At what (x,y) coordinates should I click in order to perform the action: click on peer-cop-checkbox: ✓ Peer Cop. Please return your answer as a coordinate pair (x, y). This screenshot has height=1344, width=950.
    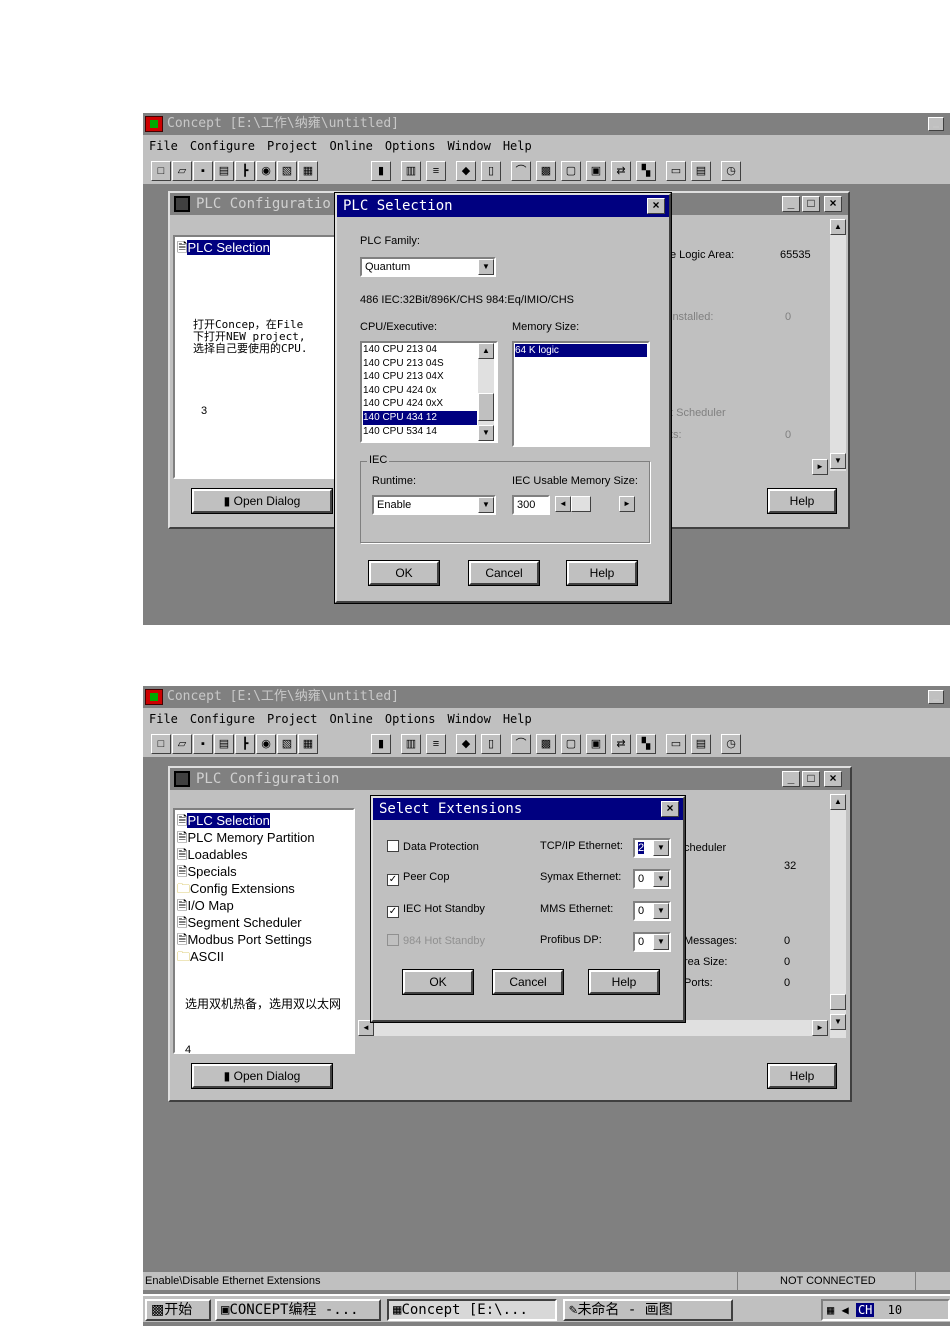
    Looking at the image, I should click on (418, 878).